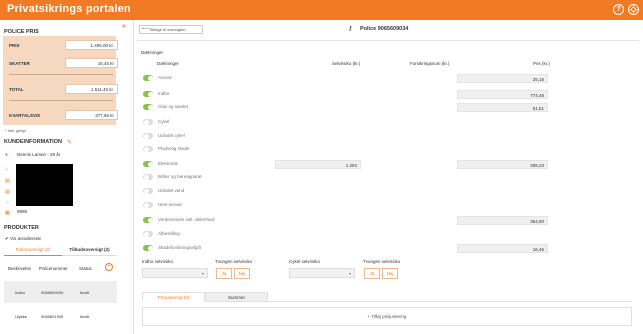  Describe the element at coordinates (382, 261) in the screenshot. I see `tvungen-selvrisiko-label-2: Tvungen selvrisiko` at that location.